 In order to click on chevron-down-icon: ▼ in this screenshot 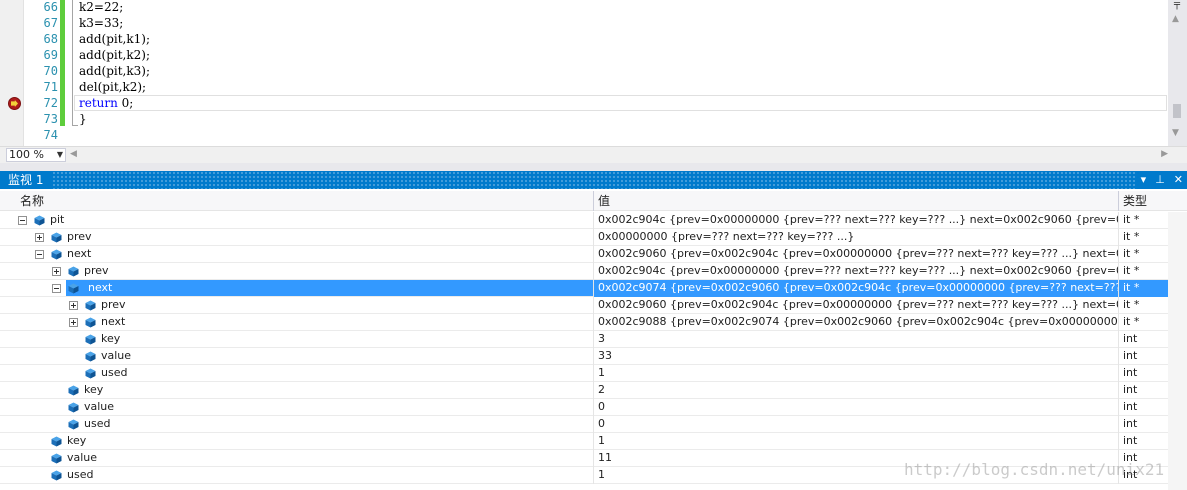, I will do `click(60, 155)`.